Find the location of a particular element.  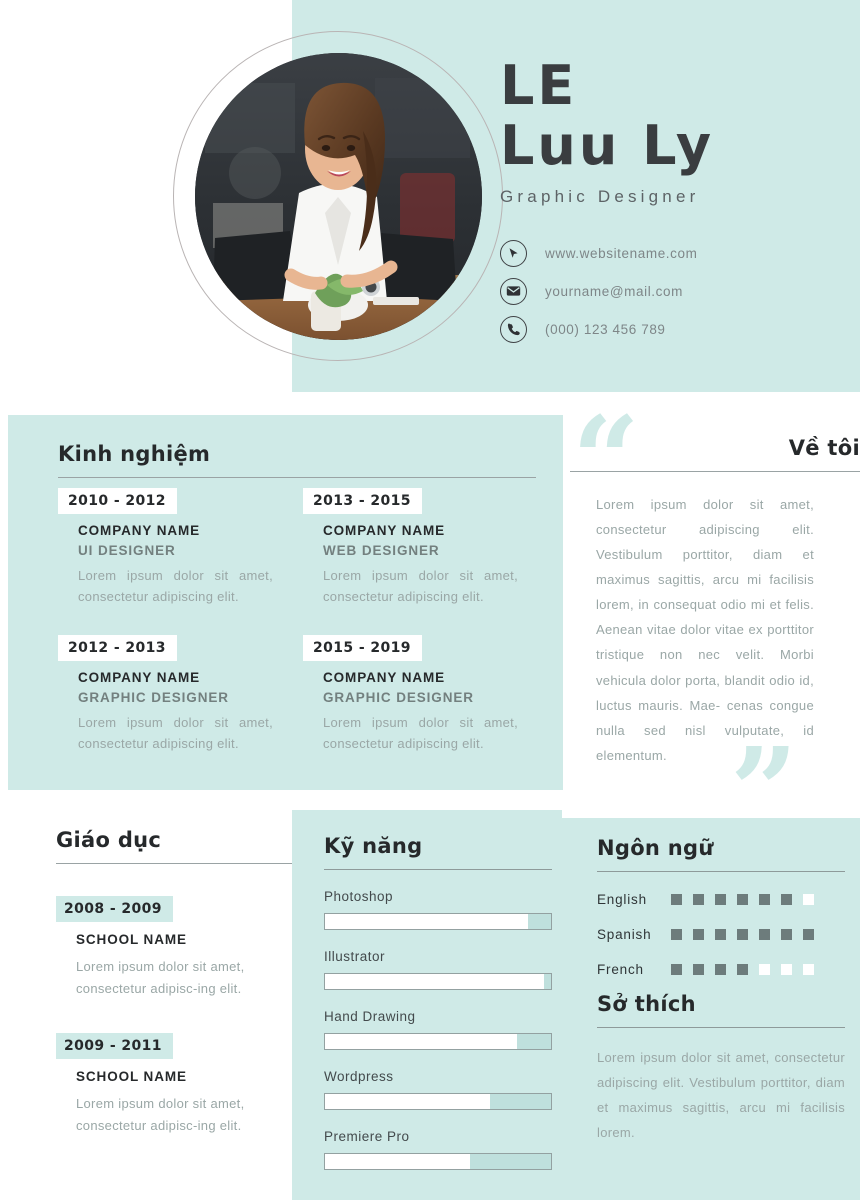

education-dates: 2009 - 2011 is located at coordinates (114, 1045).